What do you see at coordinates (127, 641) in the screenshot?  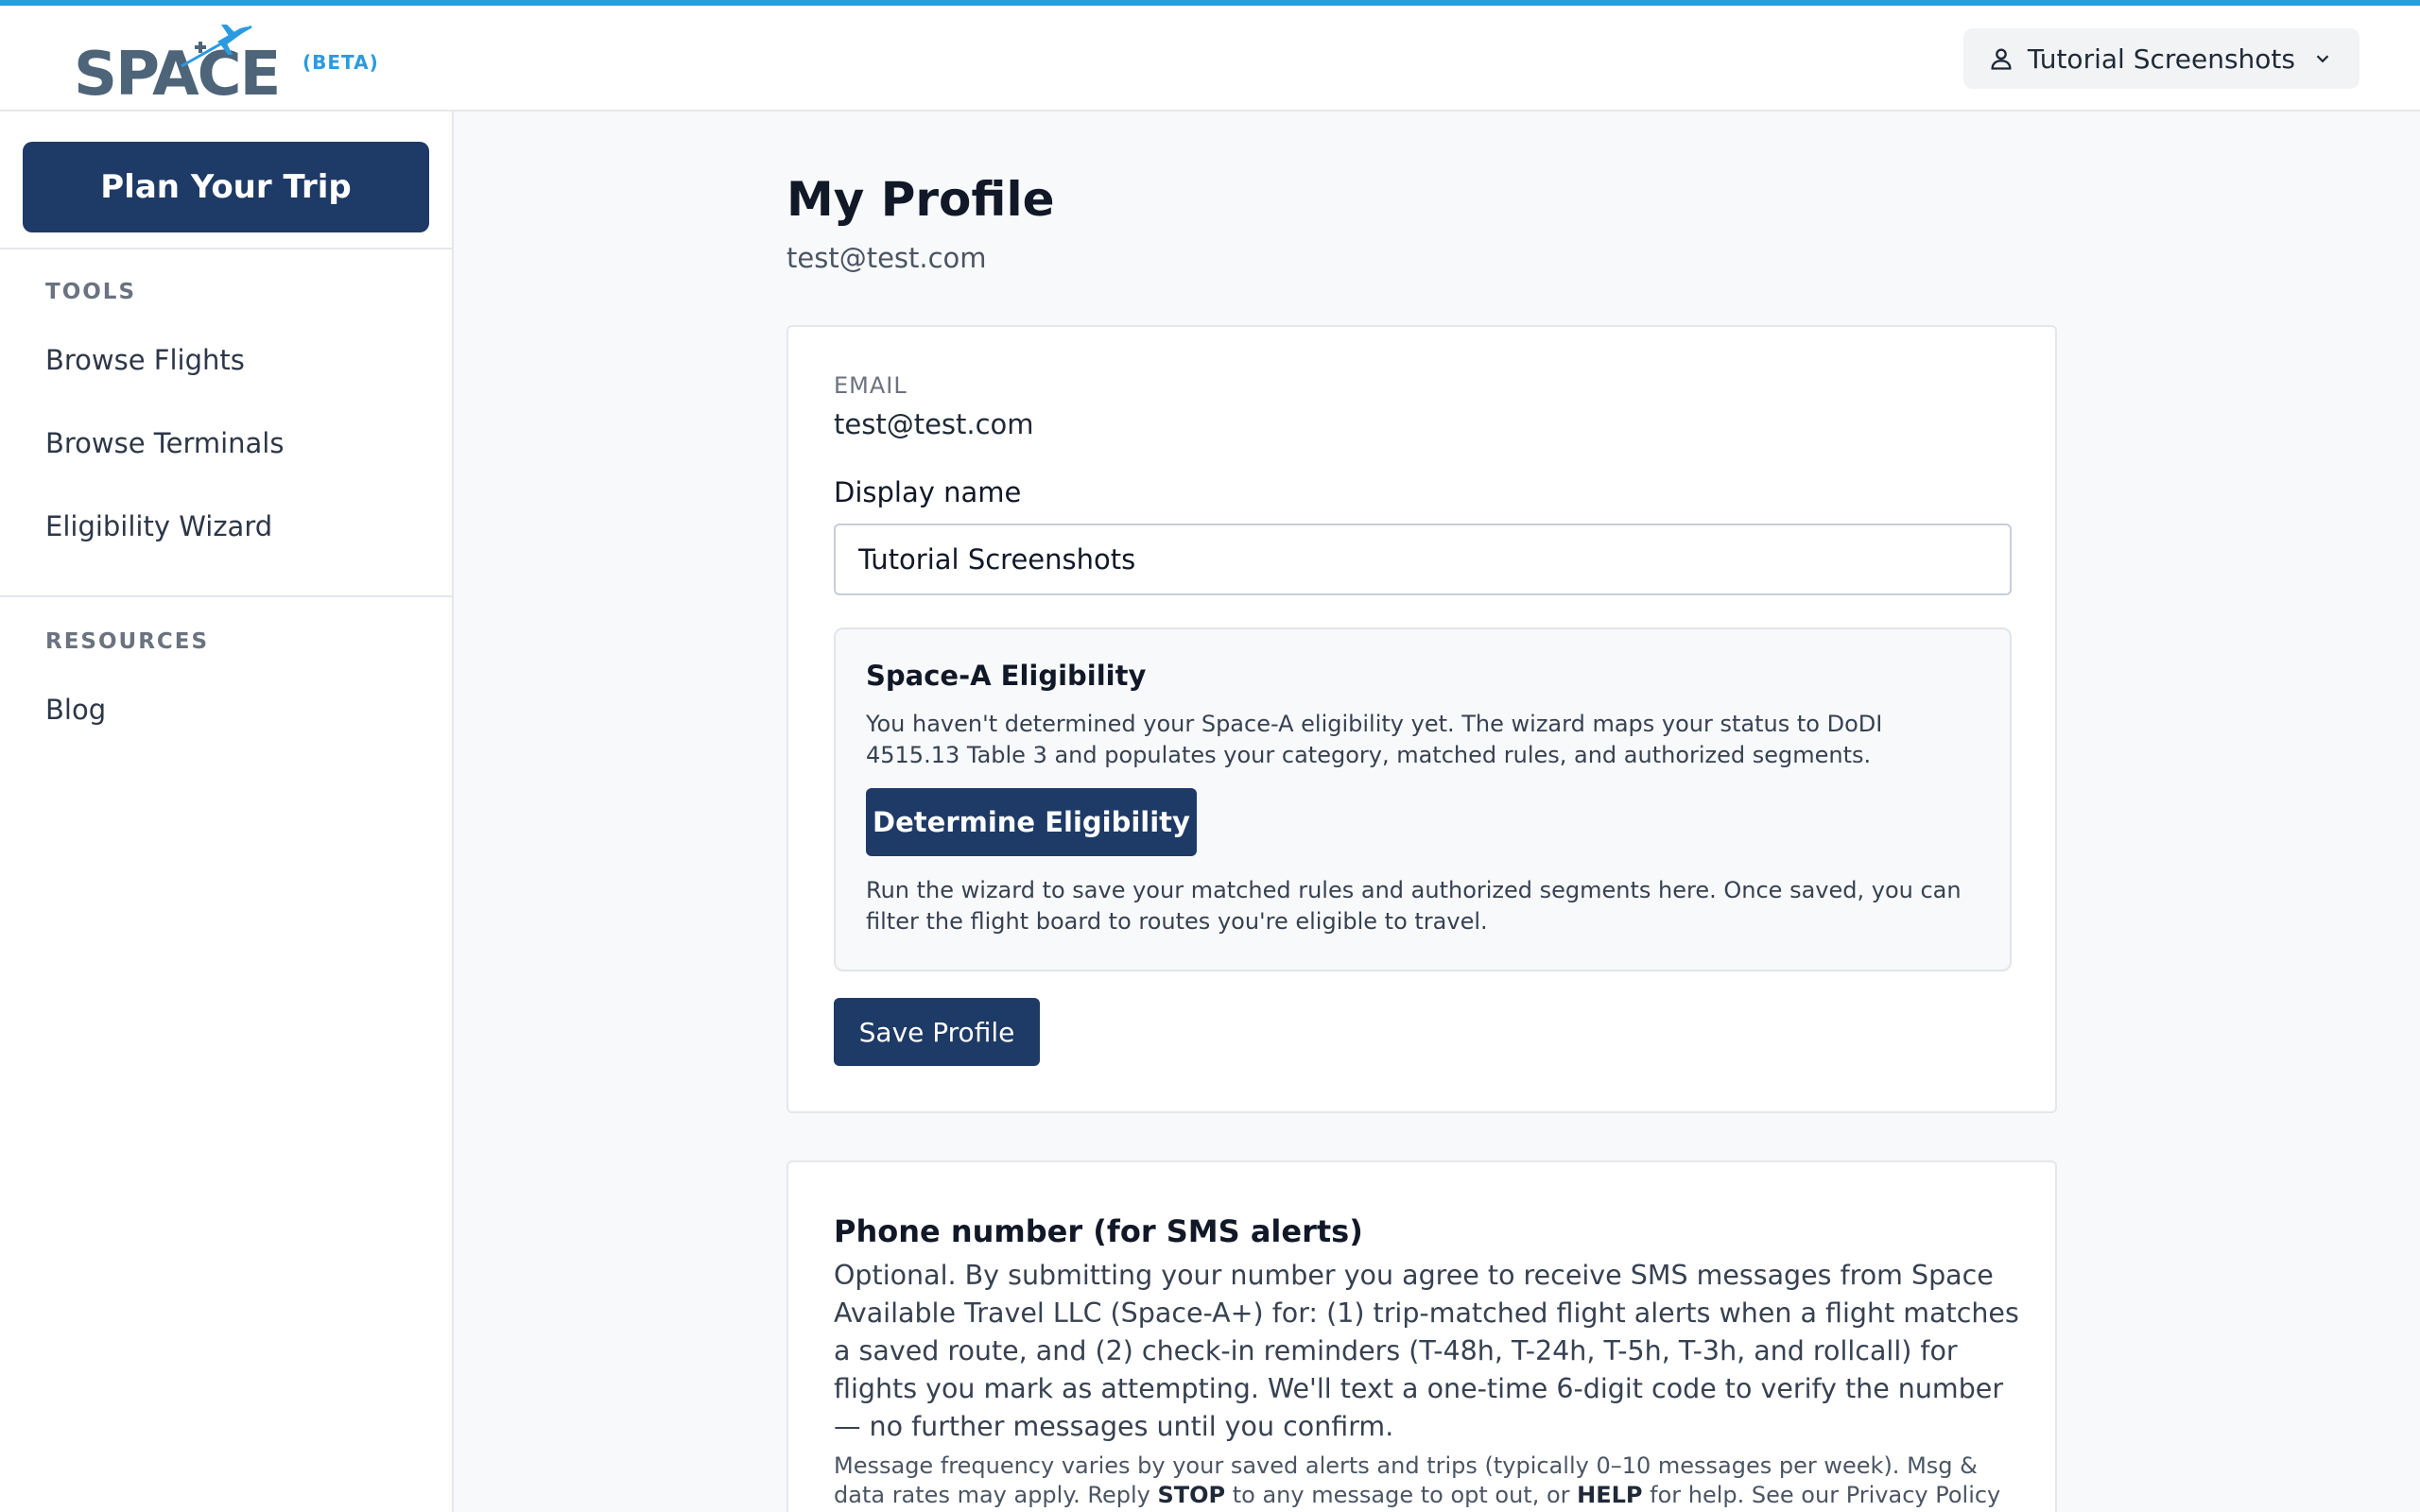 I see `sidebar-section-resources: RESOURCES` at bounding box center [127, 641].